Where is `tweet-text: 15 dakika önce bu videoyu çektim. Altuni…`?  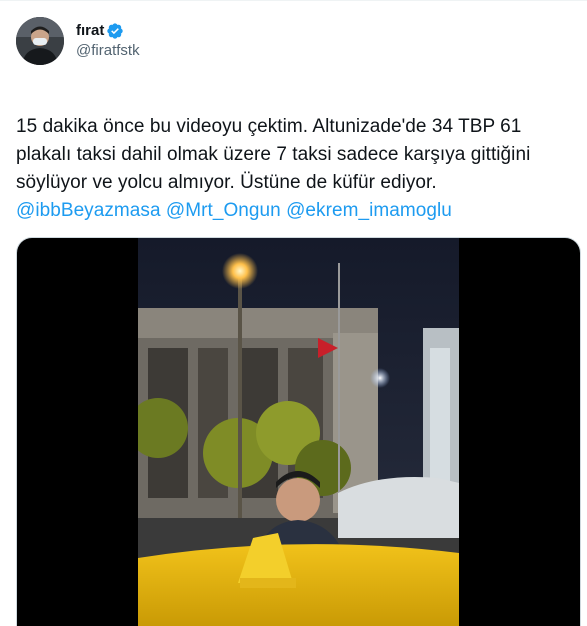
tweet-text: 15 dakika önce bu videoyu çektim. Altuni… is located at coordinates (273, 154).